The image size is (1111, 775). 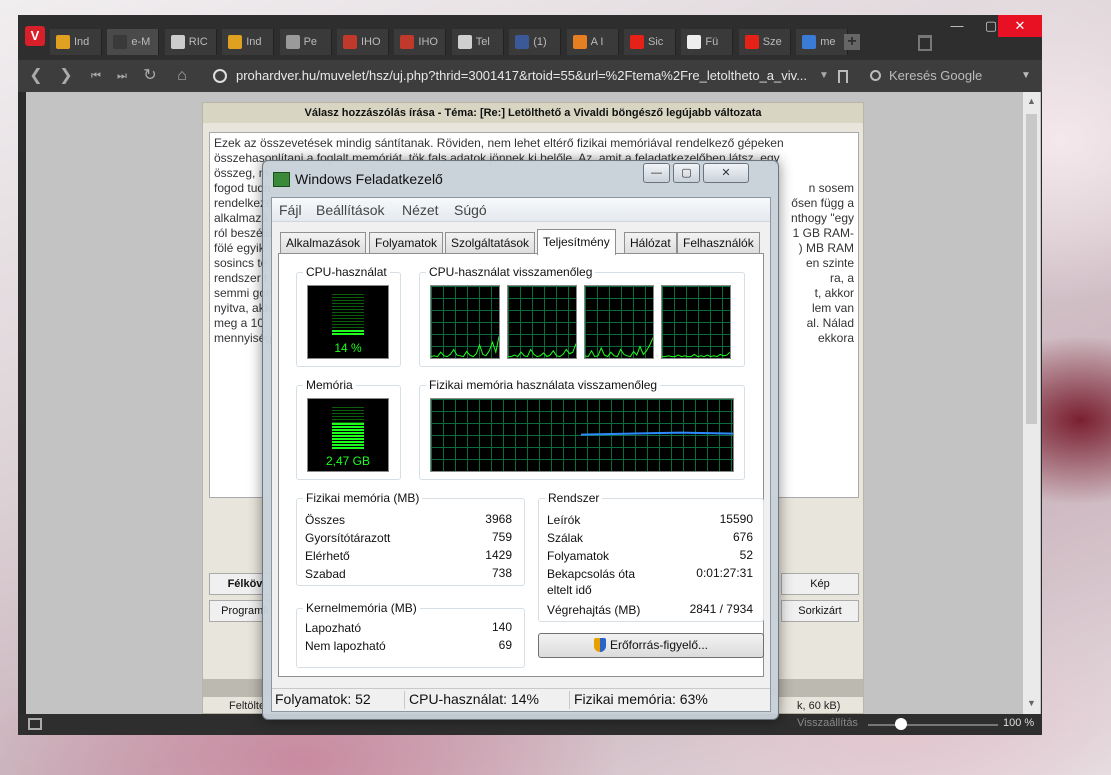 What do you see at coordinates (1031, 704) in the screenshot?
I see `scroll-down-icon: ▼` at bounding box center [1031, 704].